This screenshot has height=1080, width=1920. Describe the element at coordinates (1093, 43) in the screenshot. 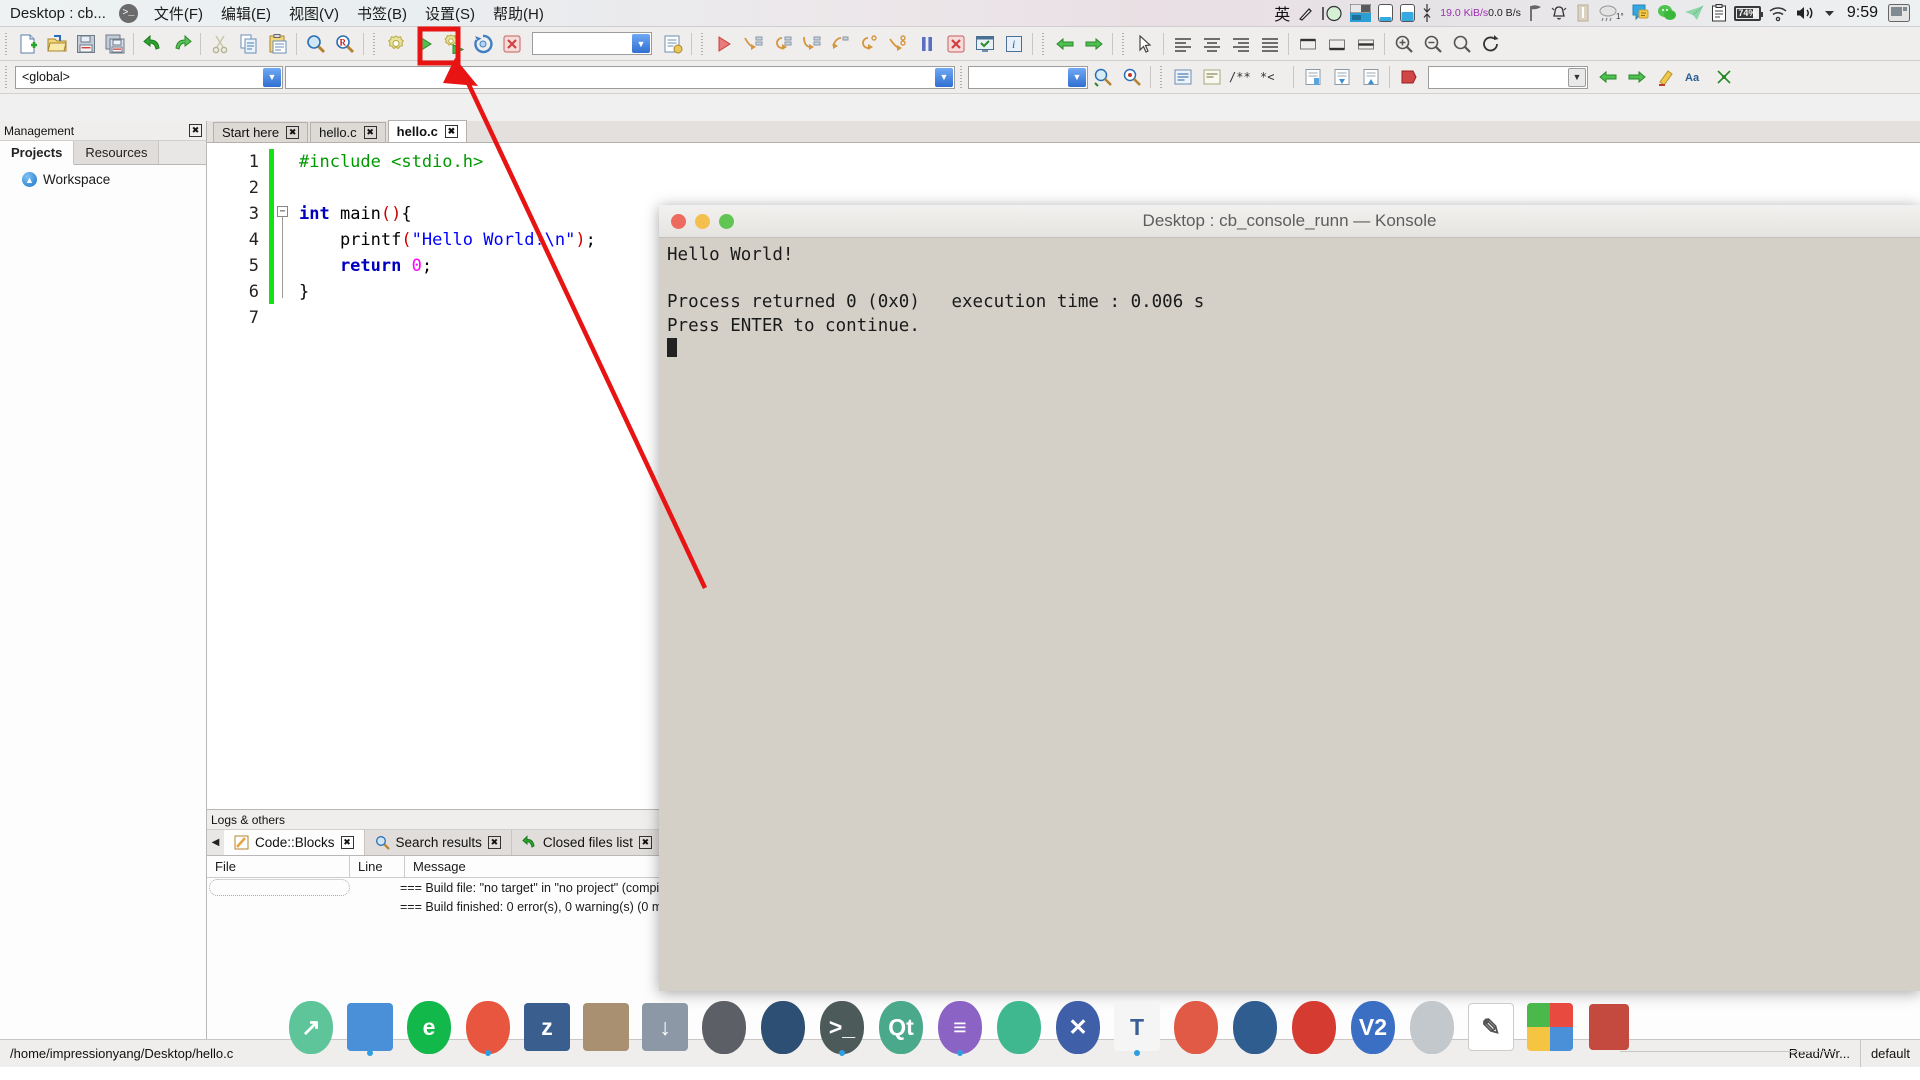

I see `nav-forward-button` at that location.